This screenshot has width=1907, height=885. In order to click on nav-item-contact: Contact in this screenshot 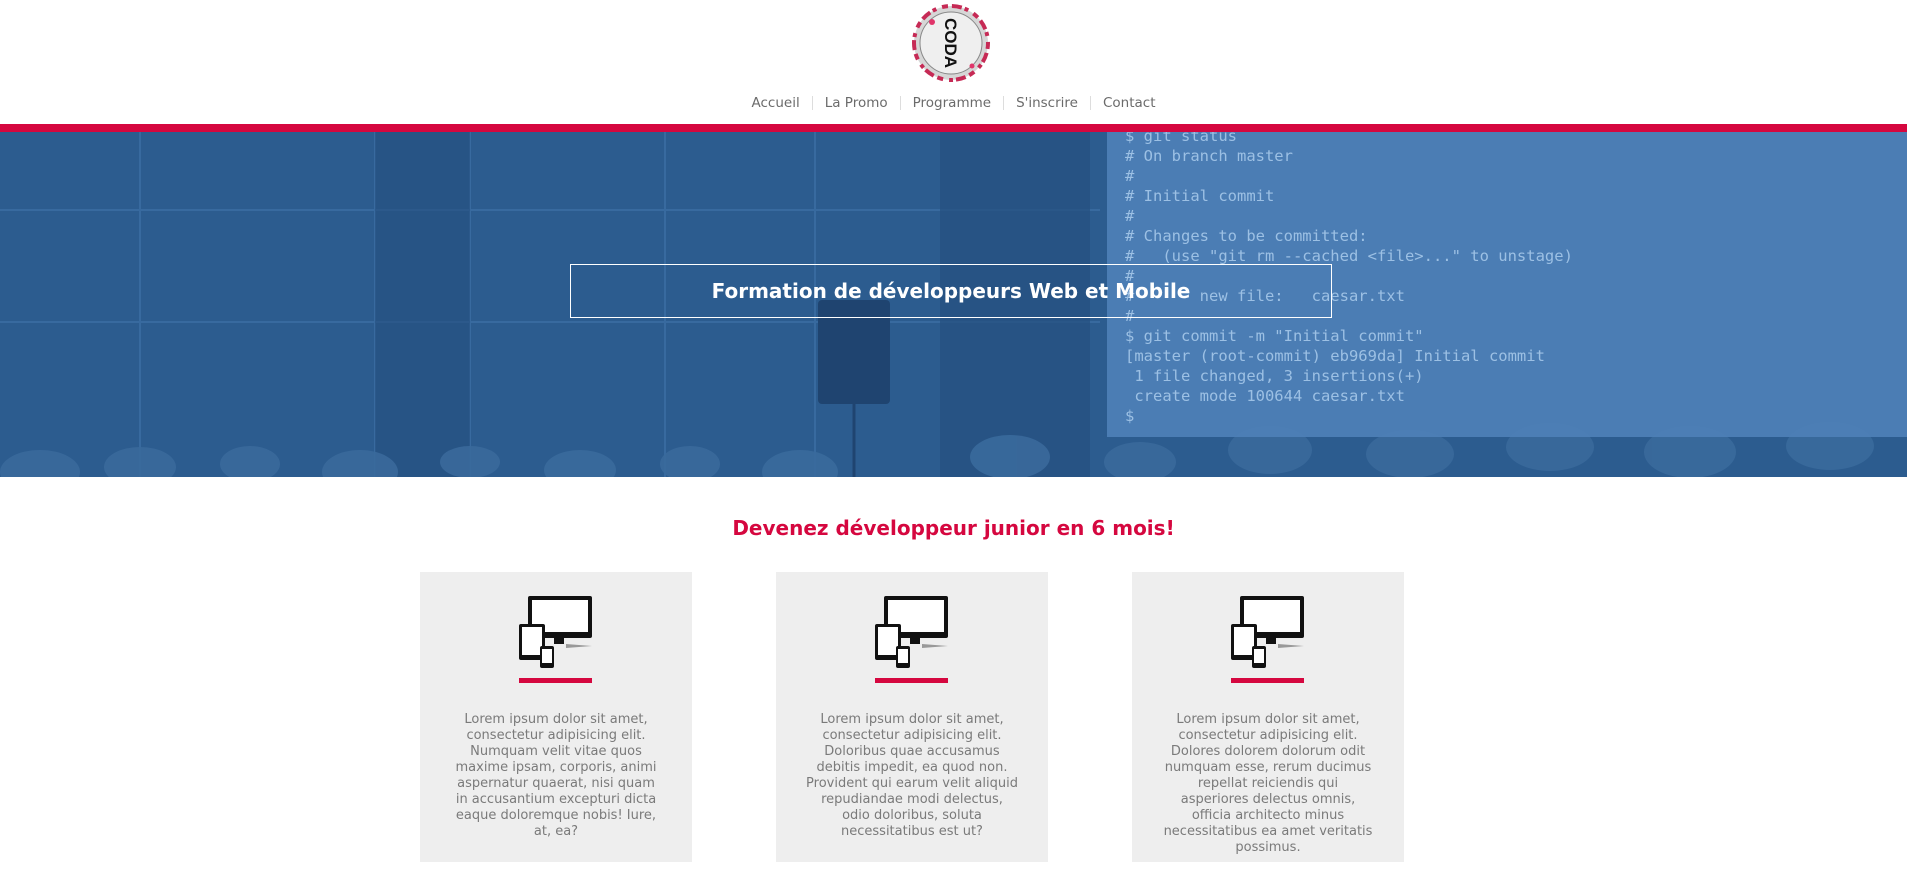, I will do `click(1129, 103)`.